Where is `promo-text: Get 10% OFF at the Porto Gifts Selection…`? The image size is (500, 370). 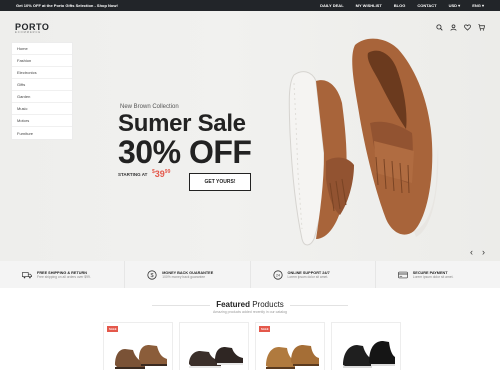
promo-text: Get 10% OFF at the Porto Gifts Selection… is located at coordinates (168, 5).